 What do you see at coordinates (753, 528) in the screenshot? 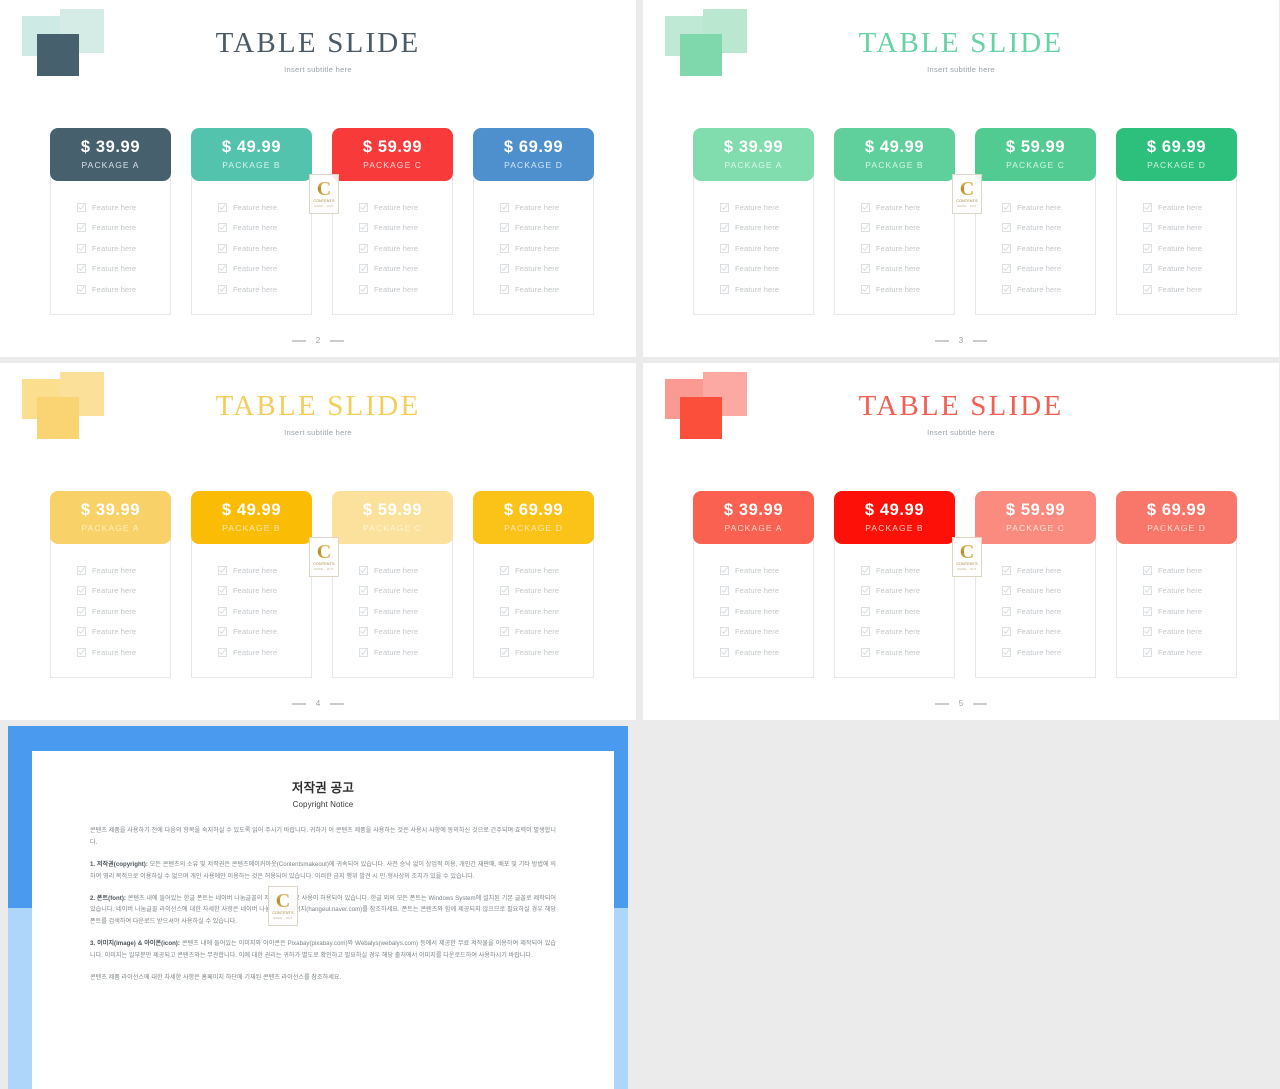
I see `package-label: PACKAGE A` at bounding box center [753, 528].